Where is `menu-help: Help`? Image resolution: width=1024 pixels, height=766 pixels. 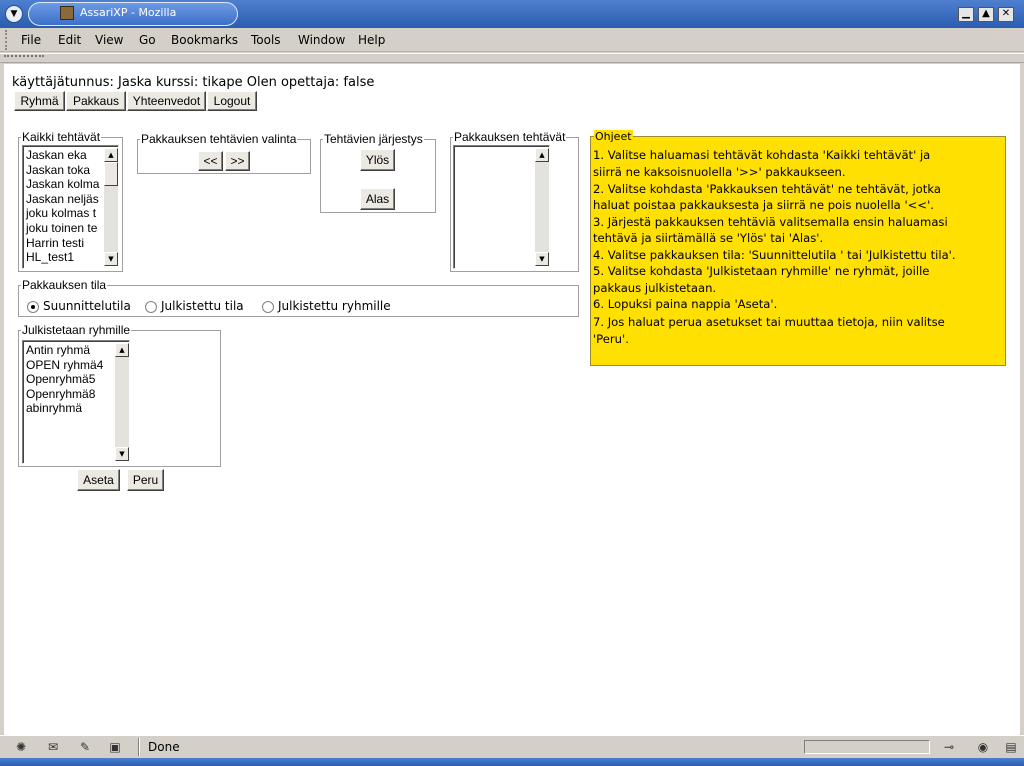 menu-help: Help is located at coordinates (371, 40).